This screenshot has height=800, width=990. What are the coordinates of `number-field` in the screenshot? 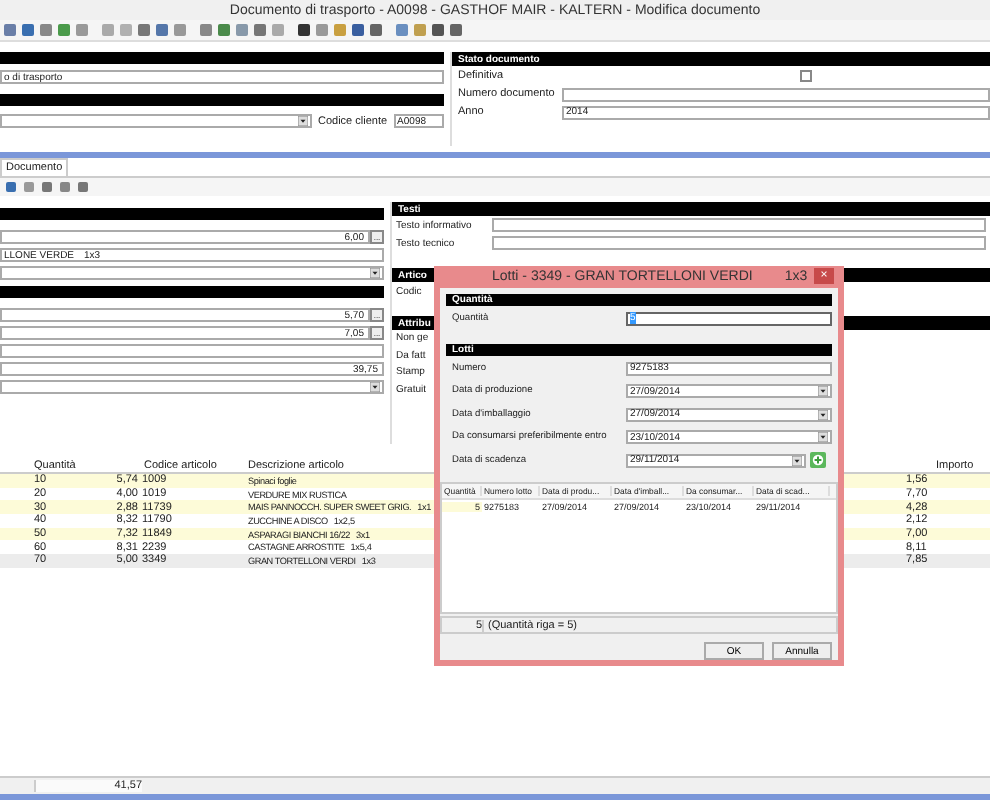 It's located at (192, 351).